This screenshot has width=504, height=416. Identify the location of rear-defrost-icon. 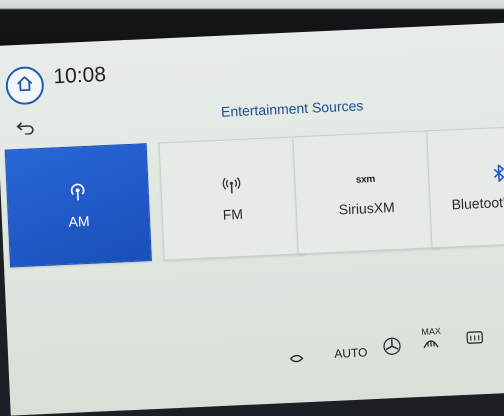
(474, 339).